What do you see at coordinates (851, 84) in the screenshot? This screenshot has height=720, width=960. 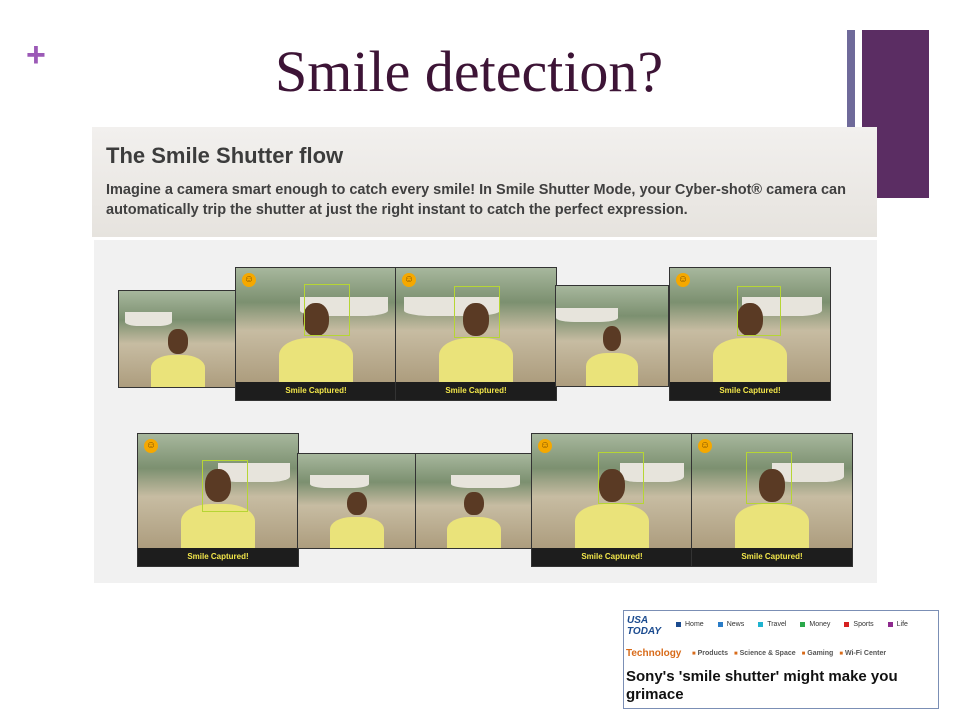 I see `accent-bar-thin` at bounding box center [851, 84].